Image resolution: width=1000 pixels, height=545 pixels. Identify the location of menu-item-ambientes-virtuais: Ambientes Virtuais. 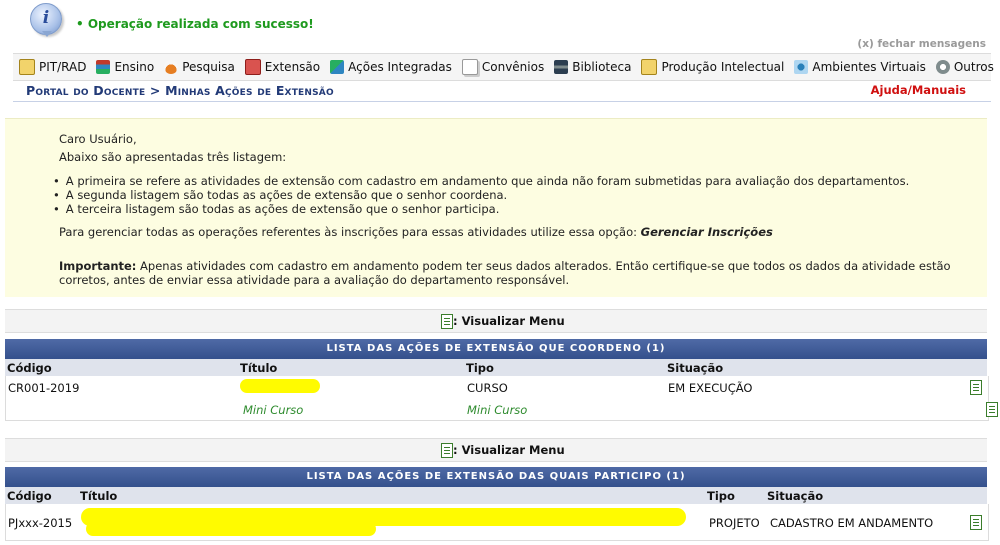
(860, 67).